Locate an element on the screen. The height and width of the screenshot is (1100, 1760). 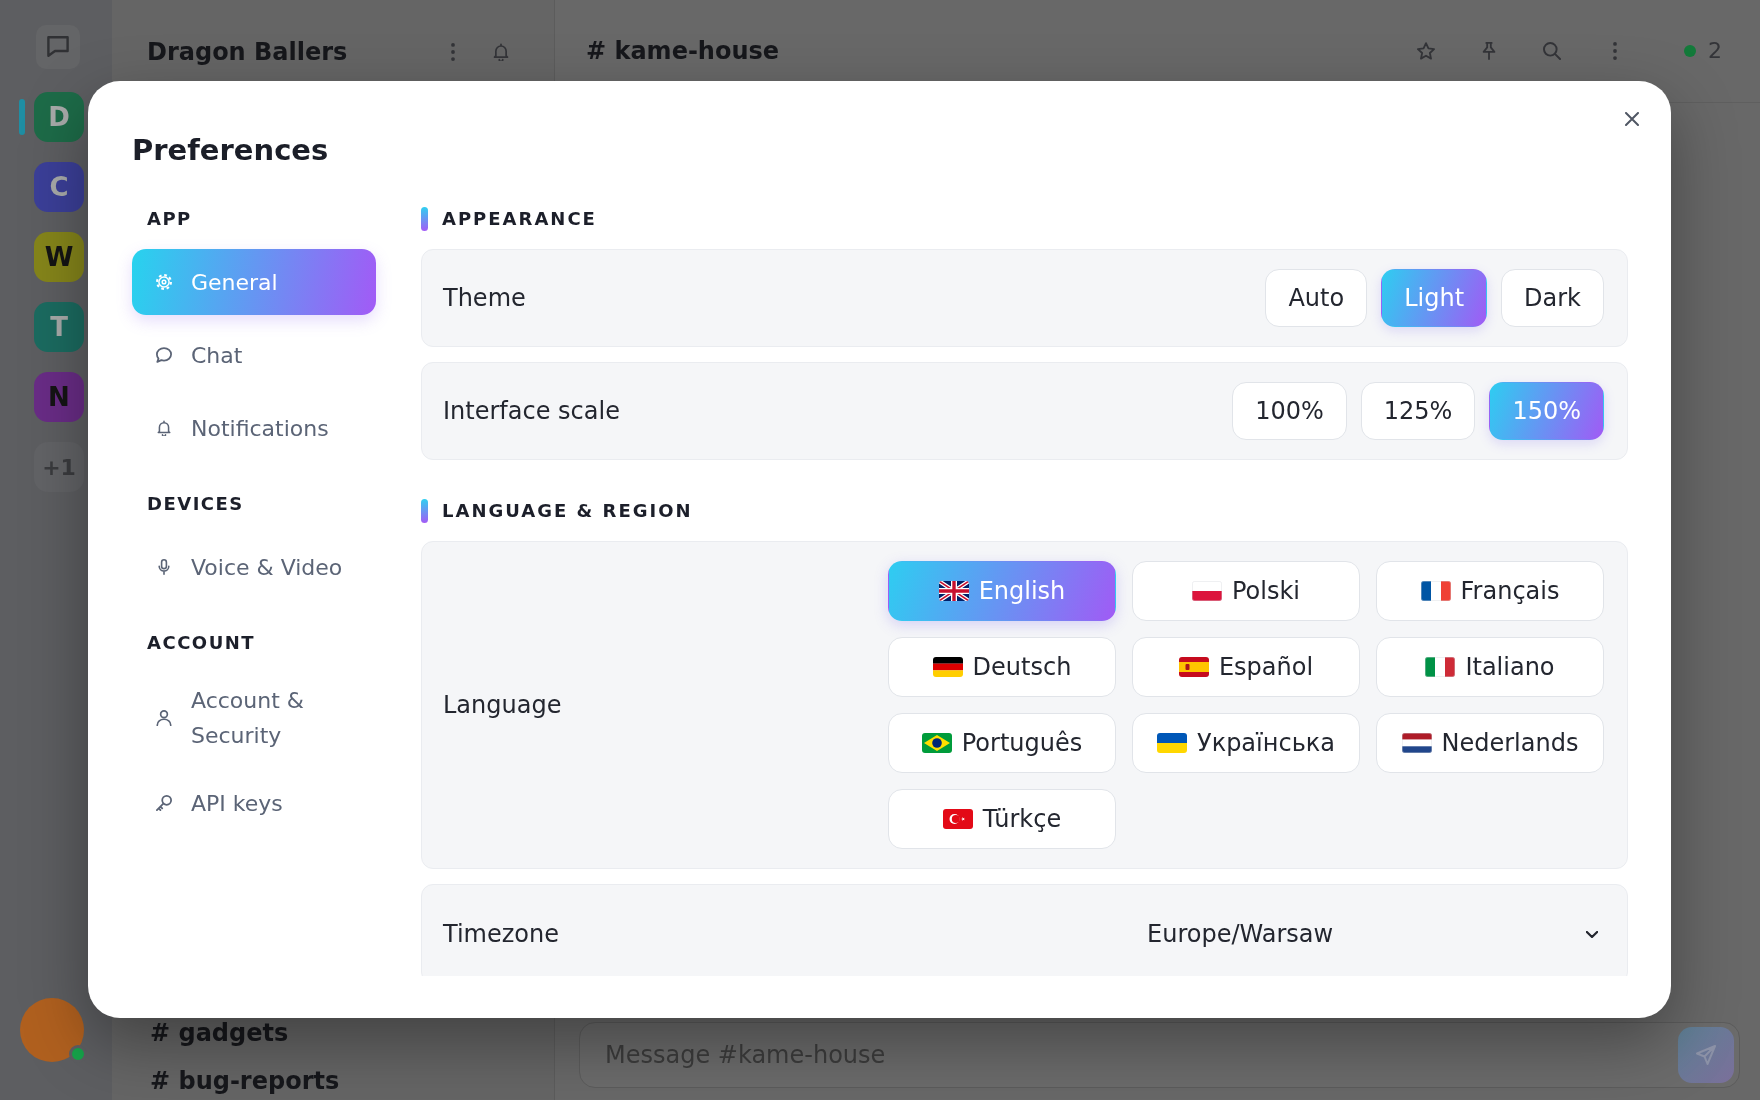
timezone-select: Europe/Warsaw is located at coordinates (1364, 934).